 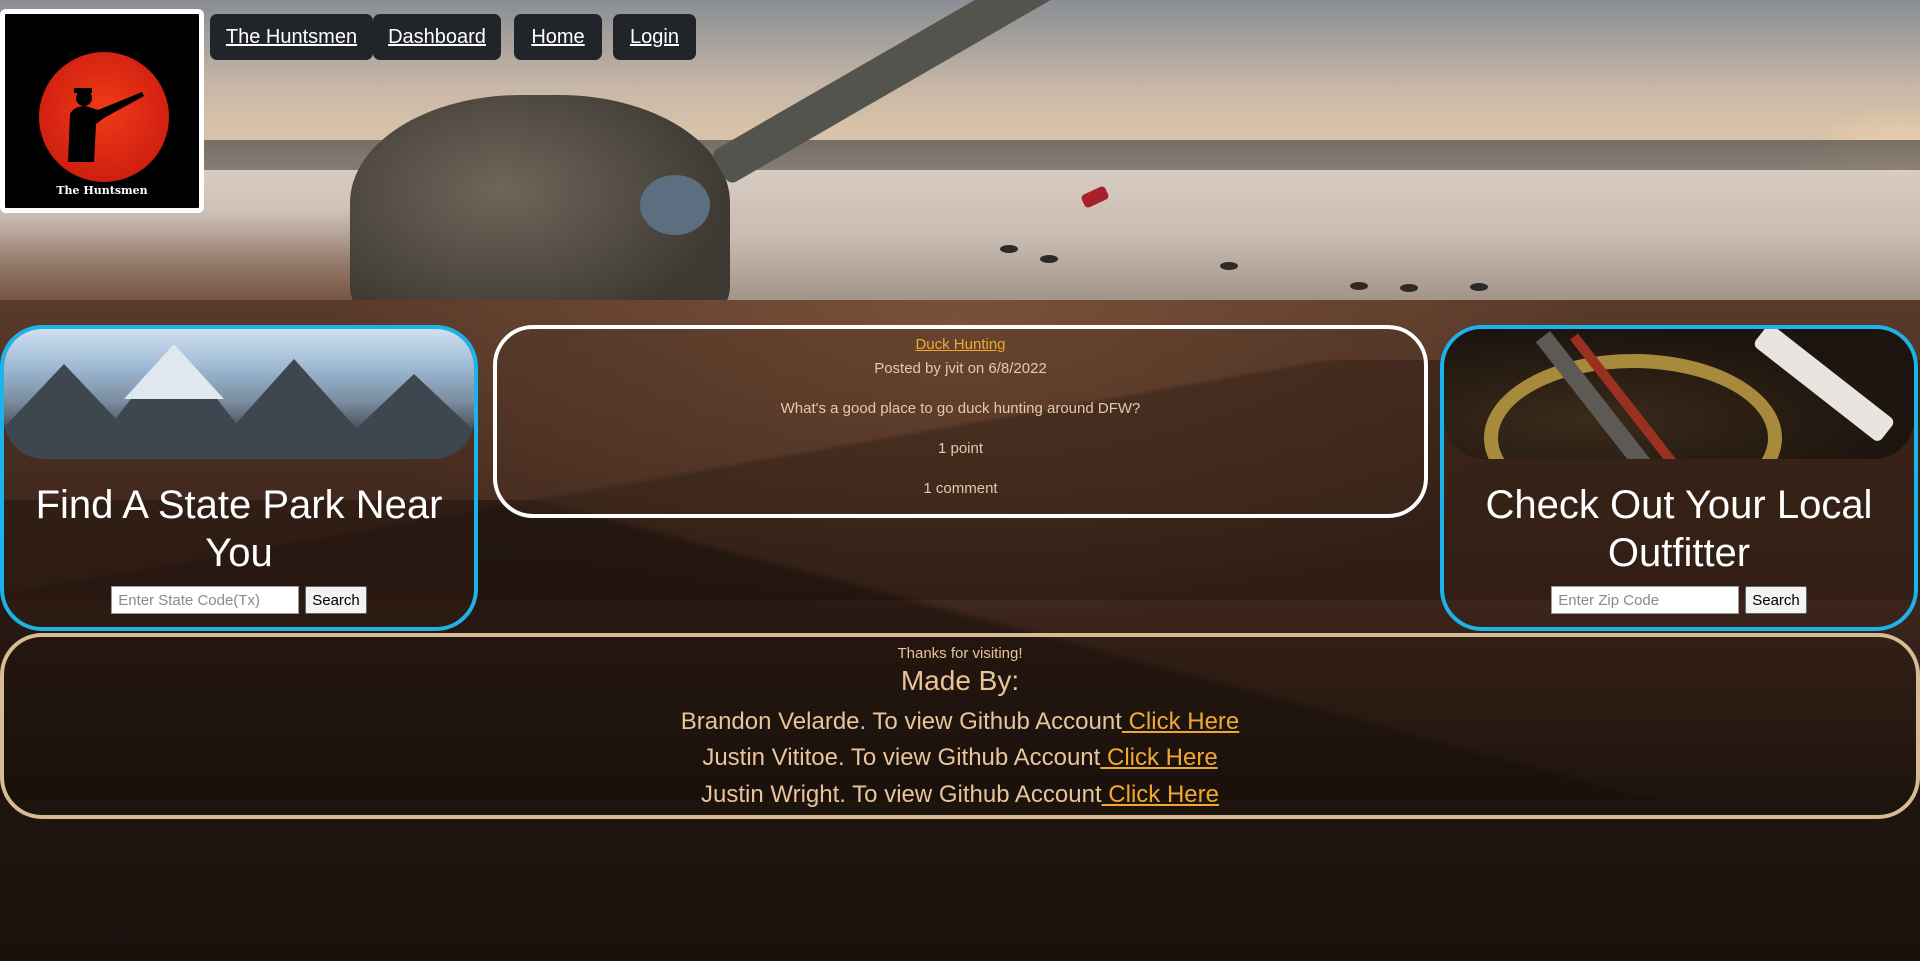 What do you see at coordinates (102, 190) in the screenshot?
I see `logo-text: The Huntsmen` at bounding box center [102, 190].